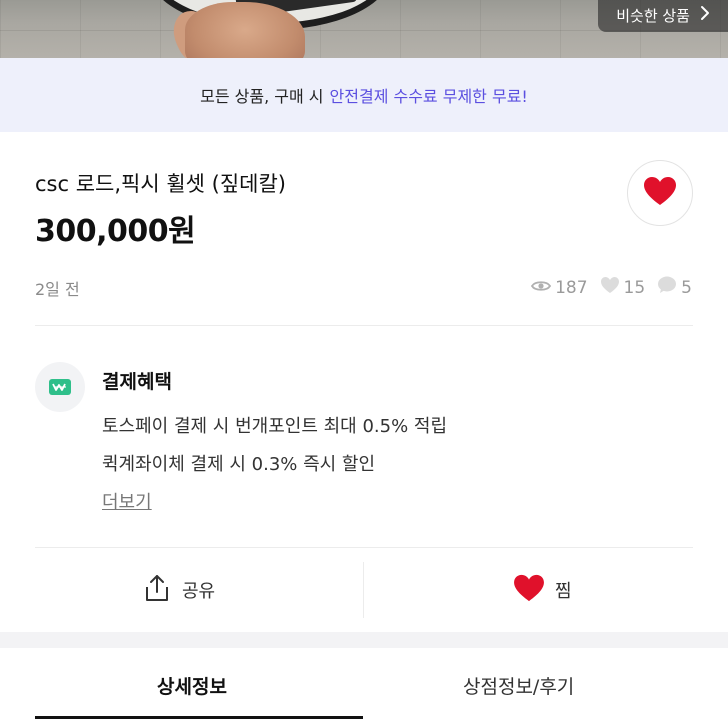  Describe the element at coordinates (634, 287) in the screenshot. I see `likes-count: 15` at that location.